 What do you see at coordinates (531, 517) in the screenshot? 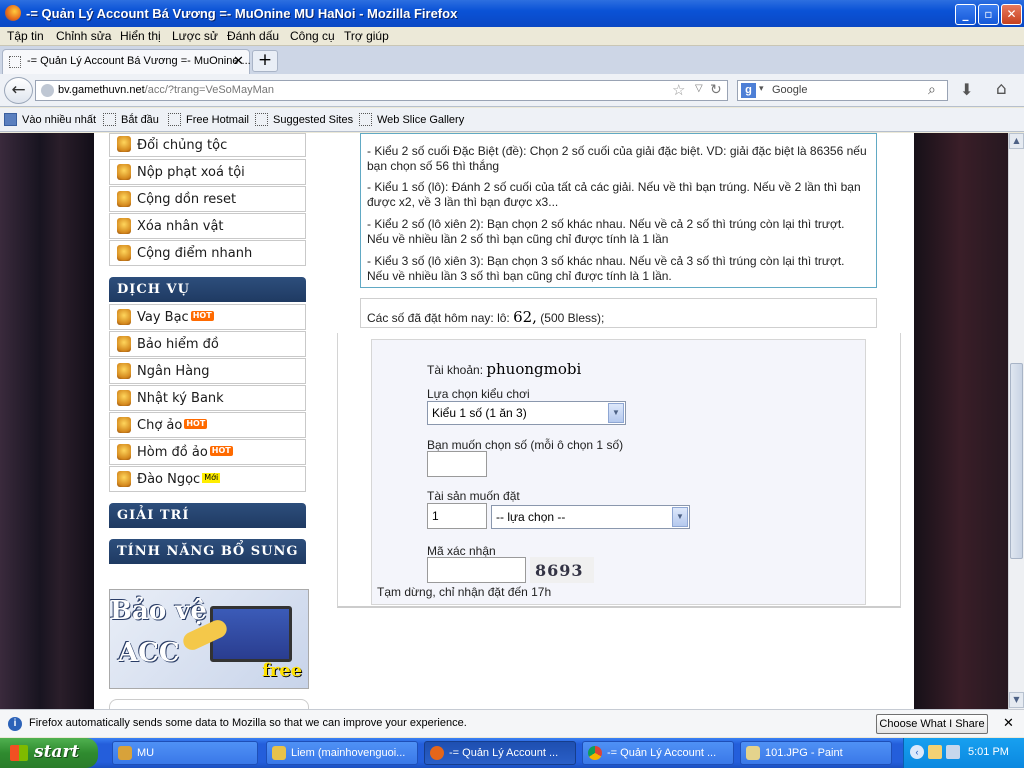
I see `asset-type-value: -- lựa chọn --` at bounding box center [531, 517].